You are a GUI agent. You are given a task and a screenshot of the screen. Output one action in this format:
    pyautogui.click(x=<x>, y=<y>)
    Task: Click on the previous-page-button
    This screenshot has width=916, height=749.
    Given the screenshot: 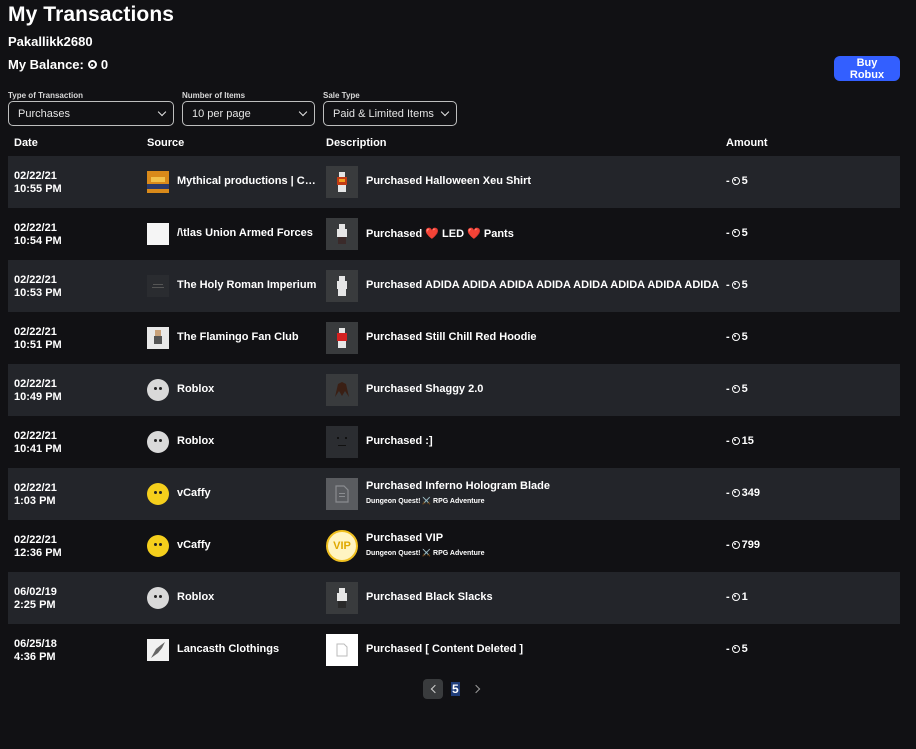 What is the action you would take?
    pyautogui.click(x=433, y=689)
    